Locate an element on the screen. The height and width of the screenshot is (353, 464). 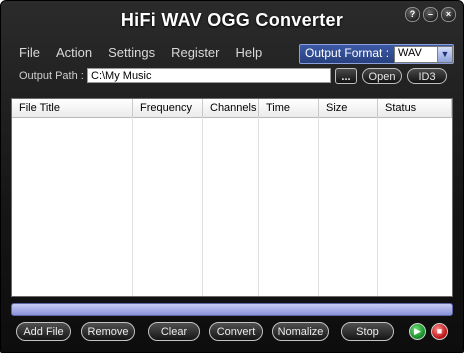
output-format-panel: Output Format : WAV ▼ is located at coordinates (376, 54).